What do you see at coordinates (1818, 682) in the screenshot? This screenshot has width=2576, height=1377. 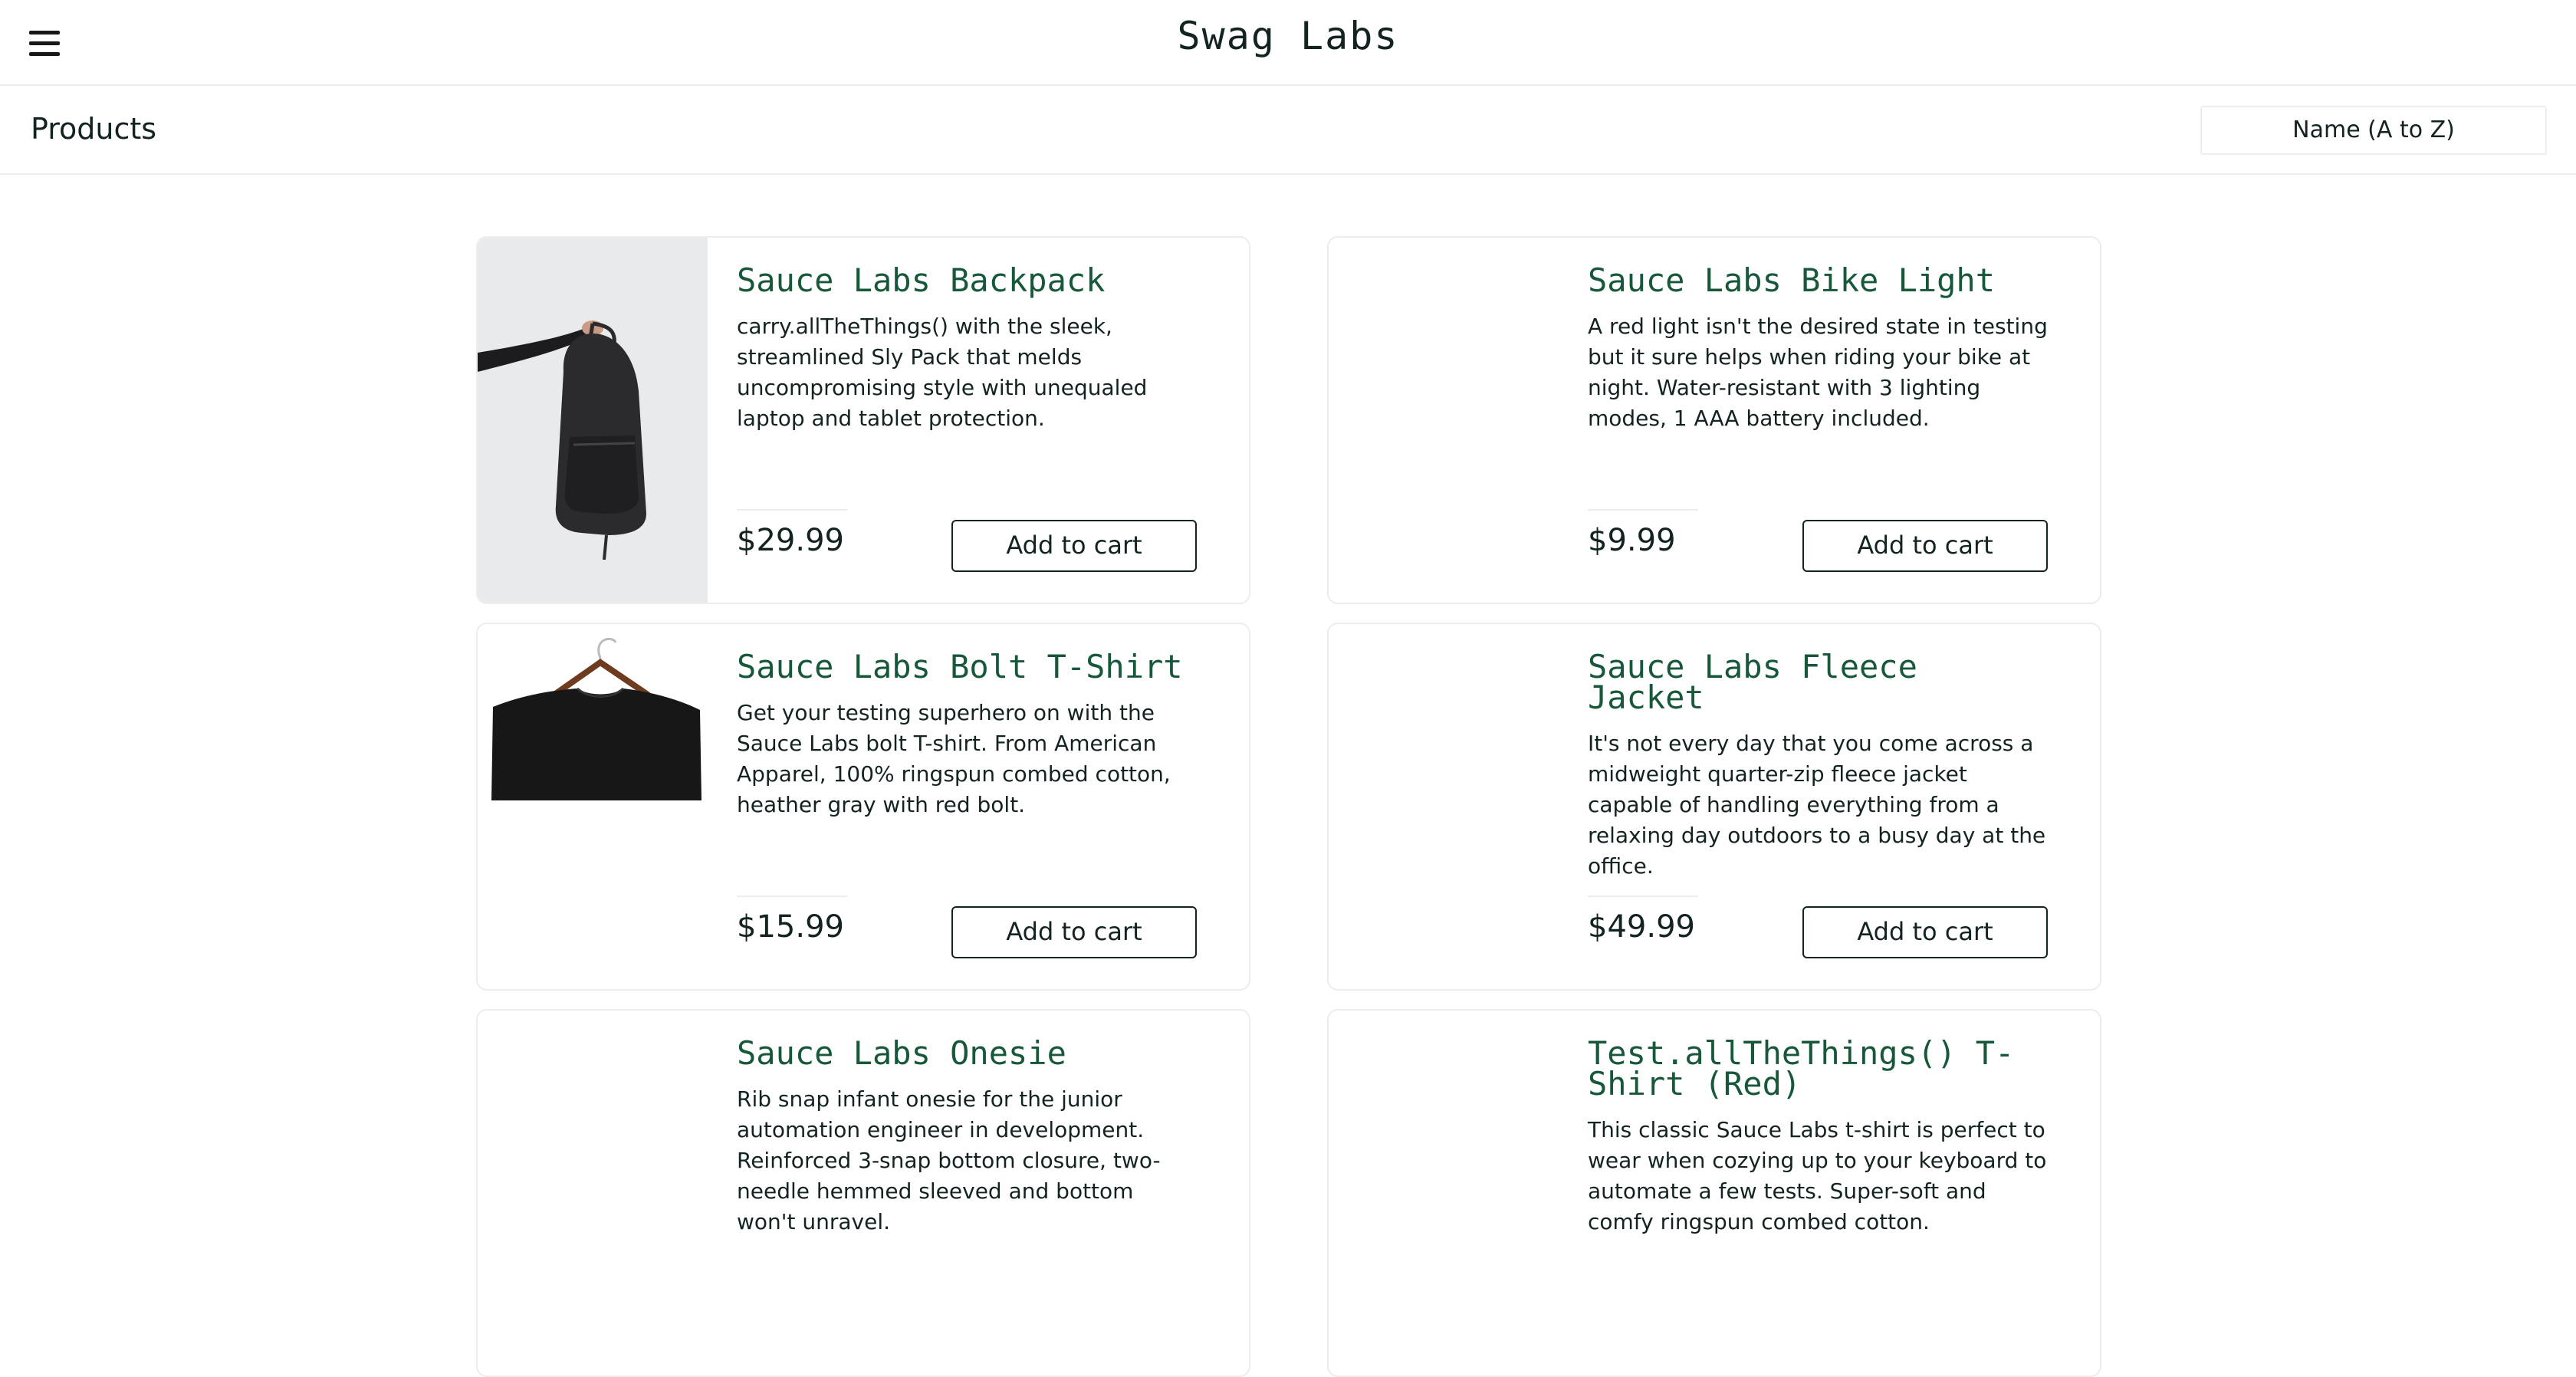 I see `item-name: Sauce Labs Fleece Jacket` at bounding box center [1818, 682].